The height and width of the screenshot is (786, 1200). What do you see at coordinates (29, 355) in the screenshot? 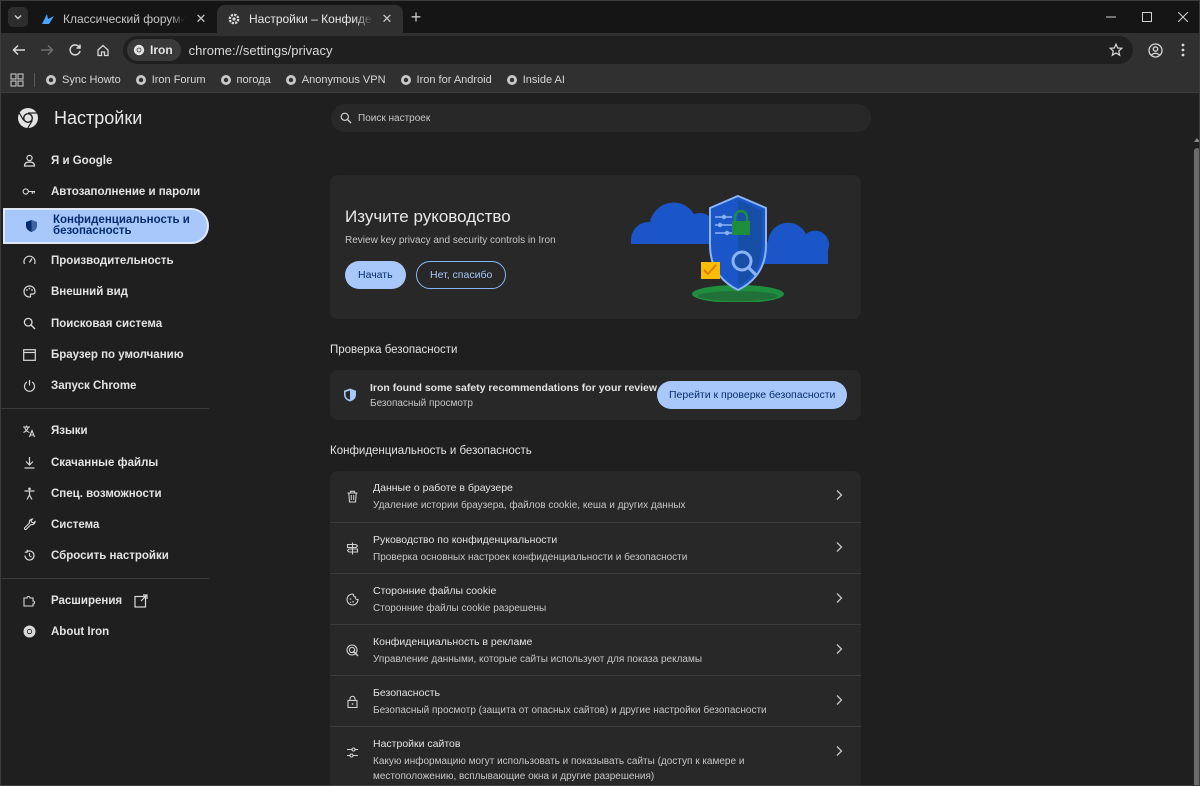
I see `browser-window-icon` at bounding box center [29, 355].